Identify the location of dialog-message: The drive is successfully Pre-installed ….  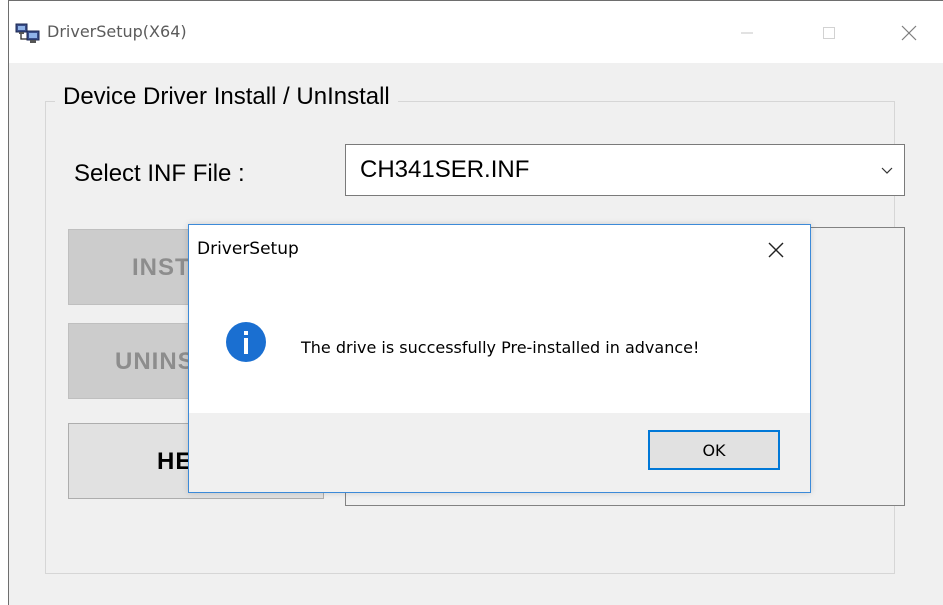
(500, 347).